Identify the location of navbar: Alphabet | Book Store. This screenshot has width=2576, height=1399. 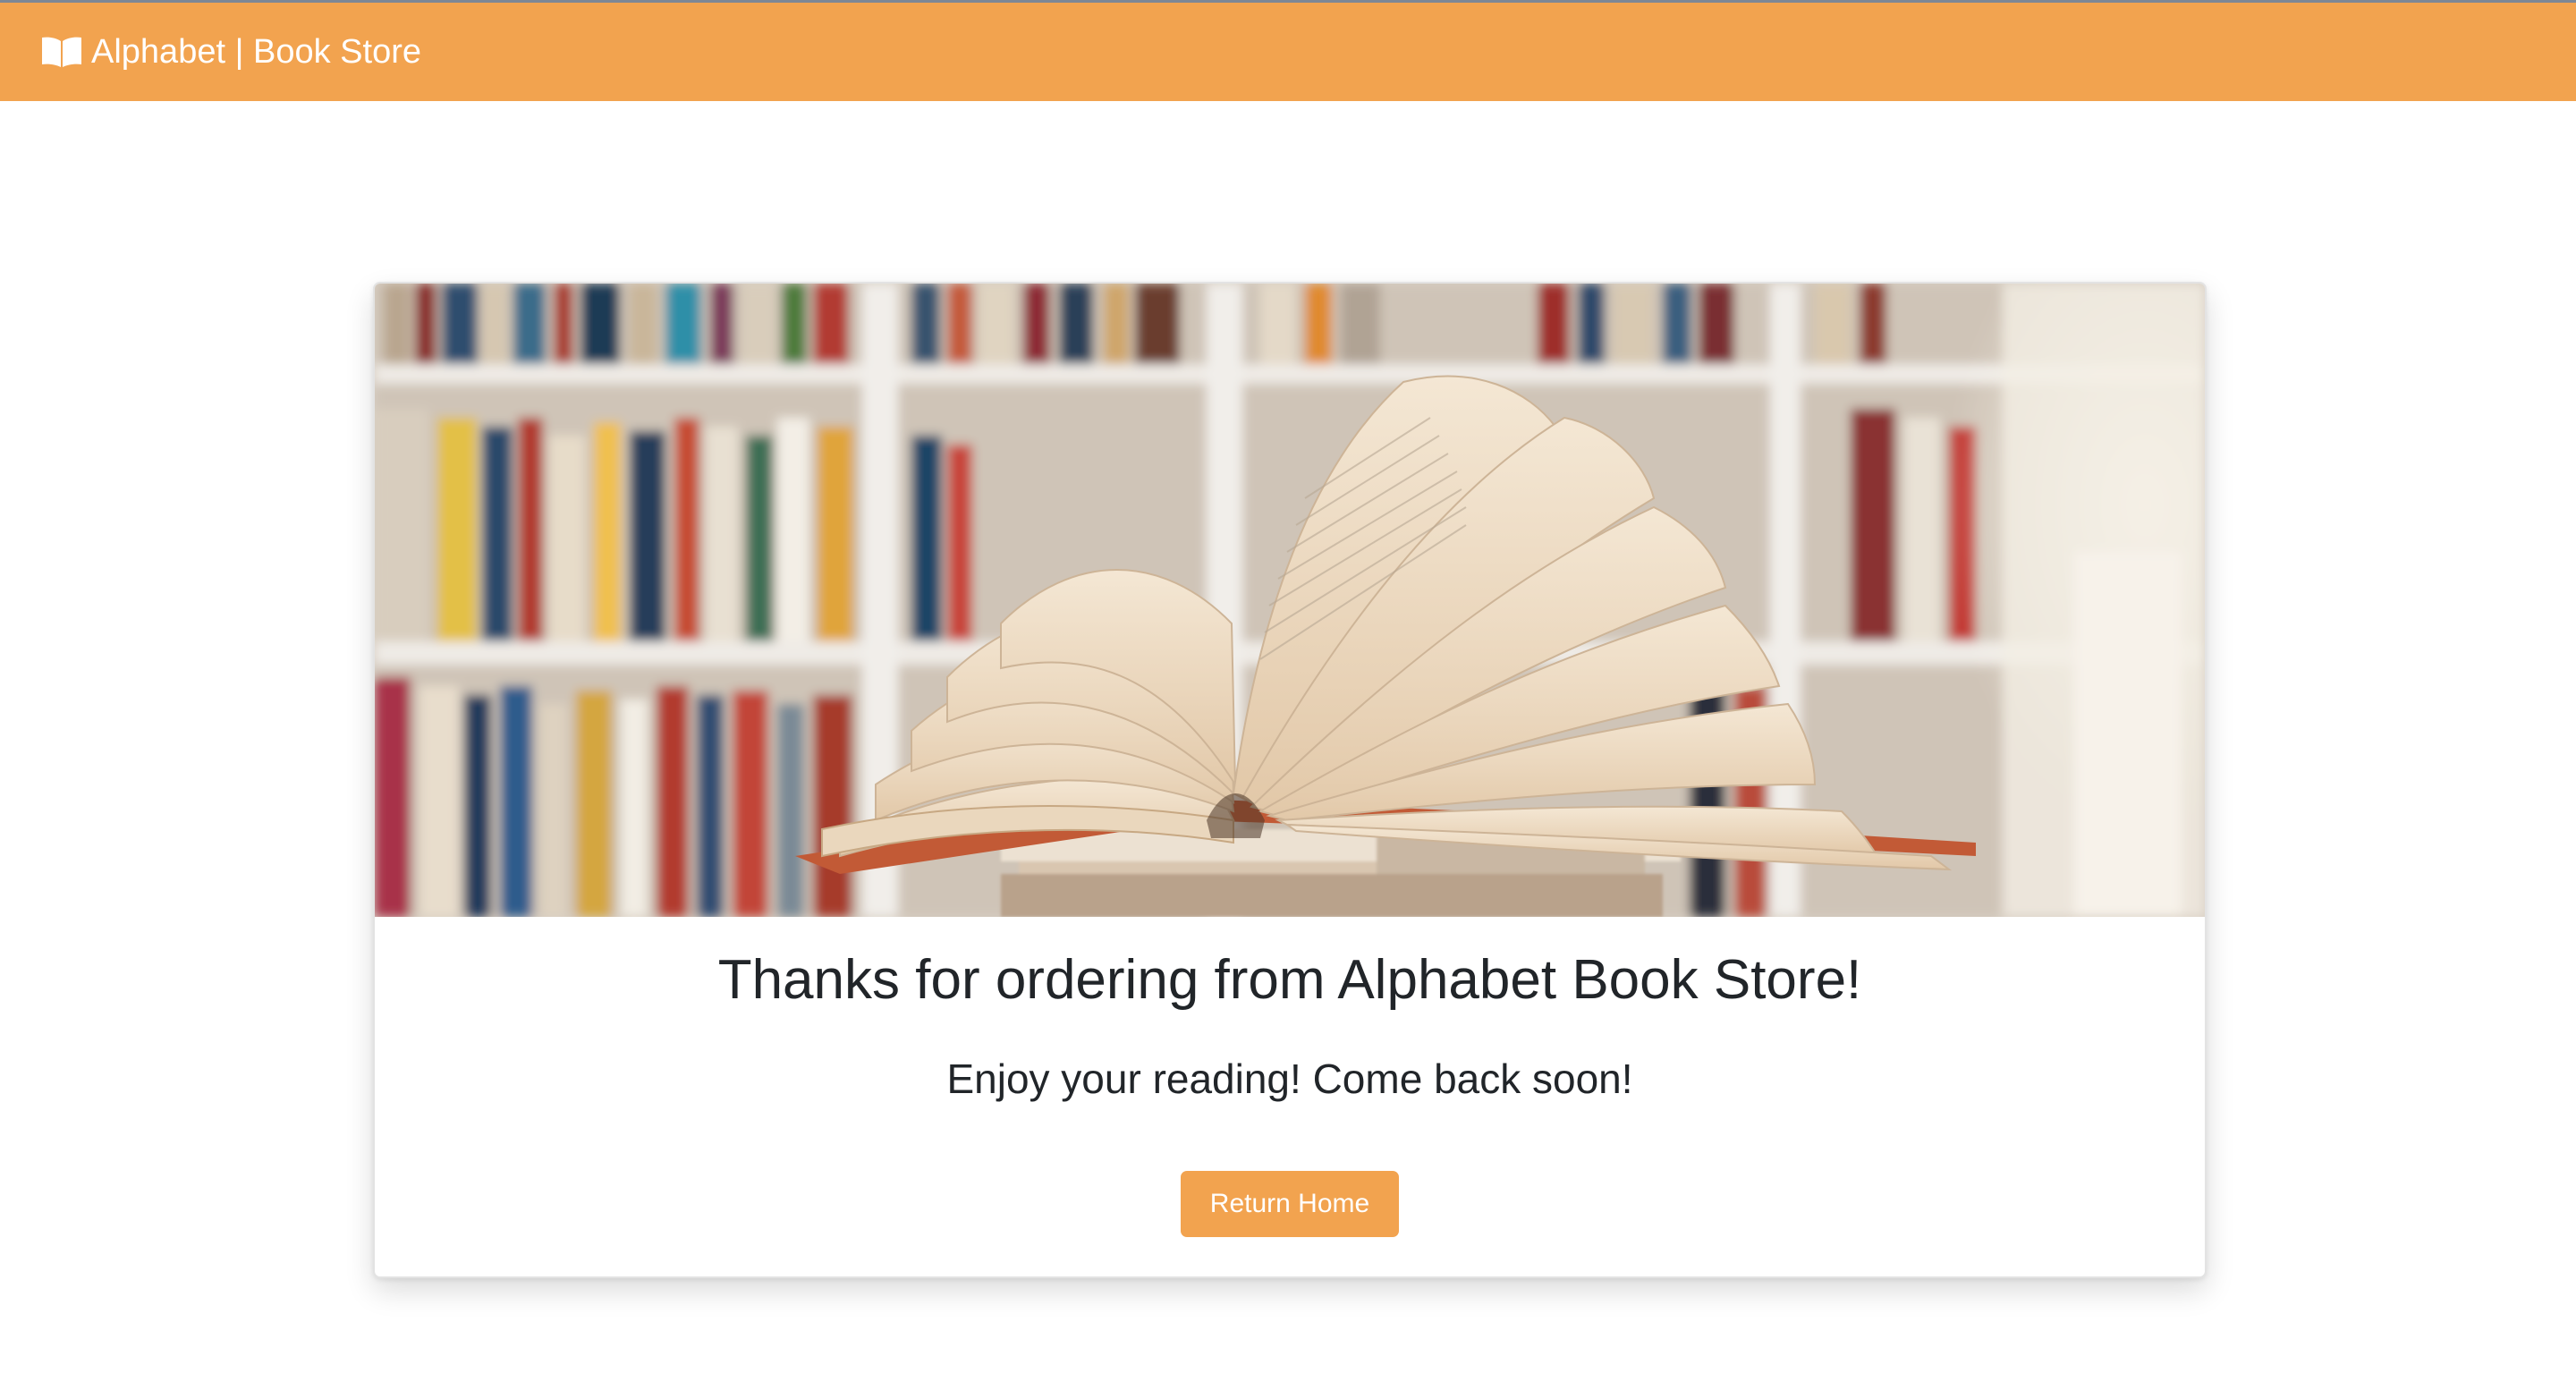
(1288, 52).